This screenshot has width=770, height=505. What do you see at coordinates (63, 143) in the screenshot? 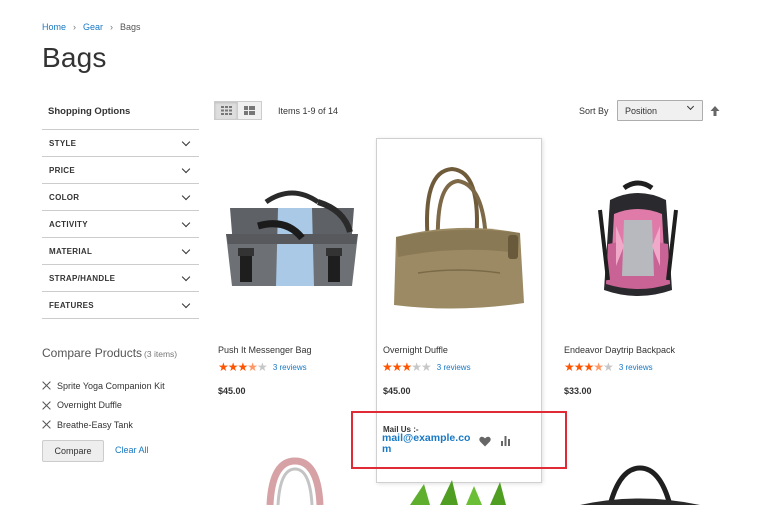
I see `filter-label: STYLE` at bounding box center [63, 143].